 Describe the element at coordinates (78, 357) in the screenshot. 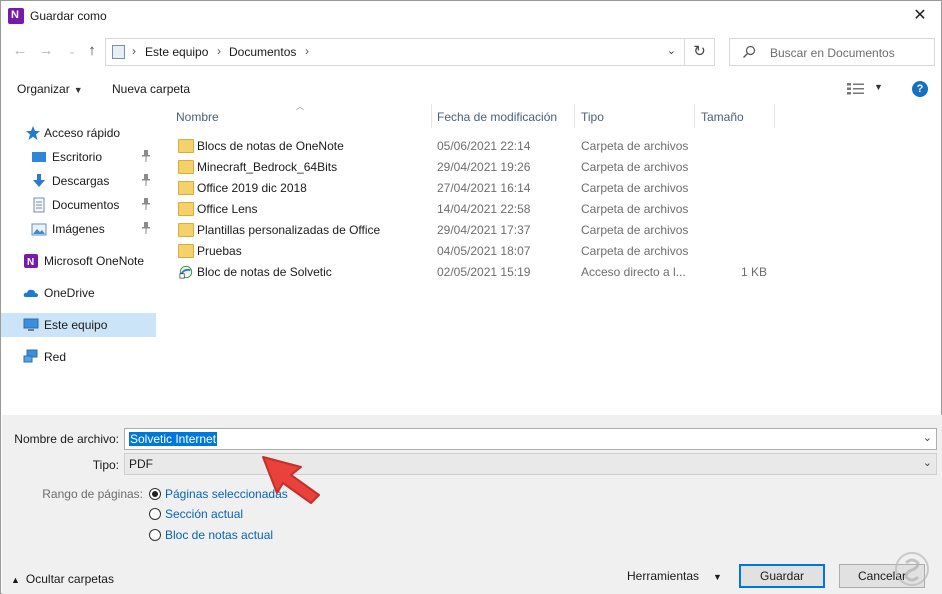

I see `sidebar-item-red: Red` at that location.